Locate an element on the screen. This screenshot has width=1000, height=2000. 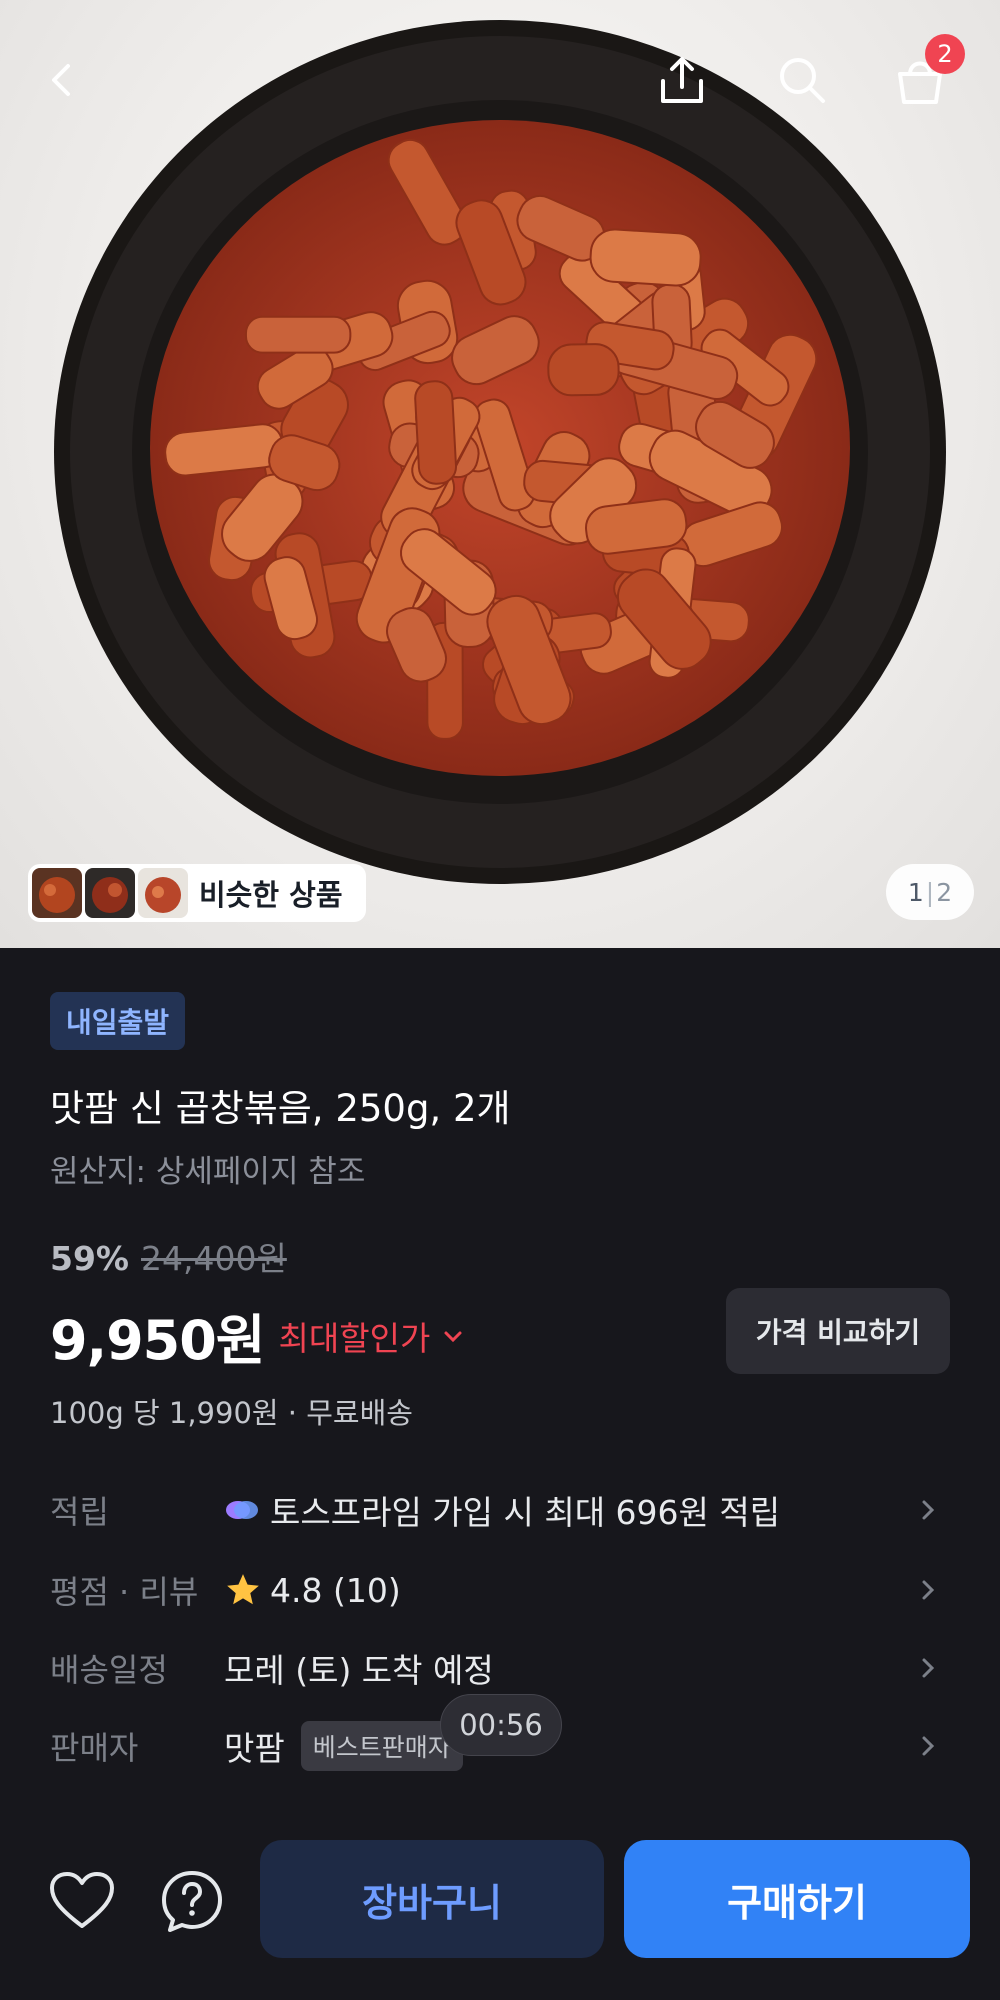
cart-count-badge: 2 is located at coordinates (945, 54).